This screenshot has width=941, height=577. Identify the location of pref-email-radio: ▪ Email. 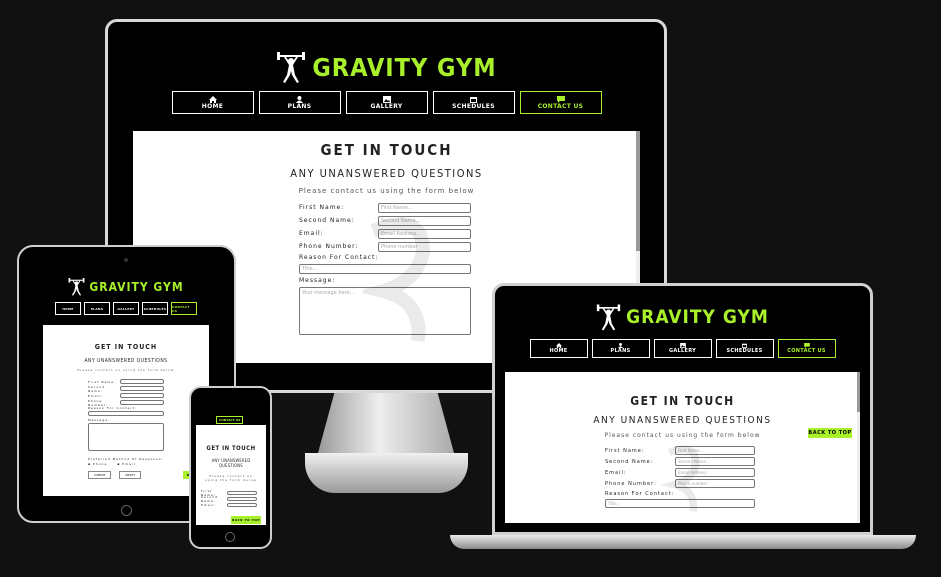
(126, 464).